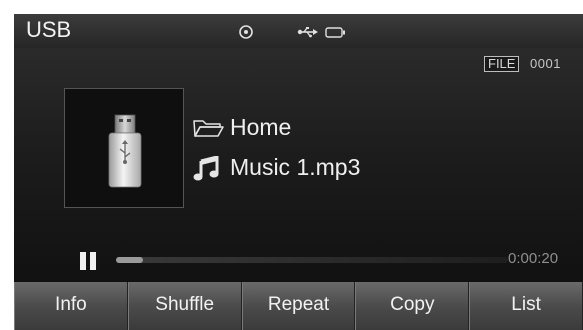  I want to click on copy-button: Copy, so click(412, 306).